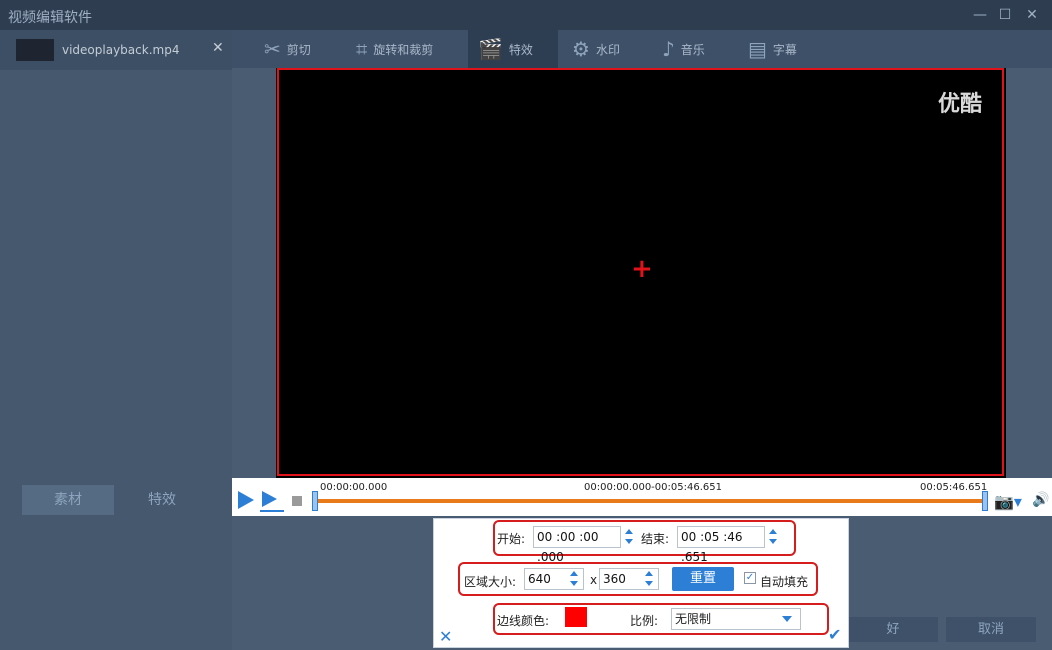 This screenshot has width=1052, height=650. I want to click on reset-button: 重置, so click(703, 579).